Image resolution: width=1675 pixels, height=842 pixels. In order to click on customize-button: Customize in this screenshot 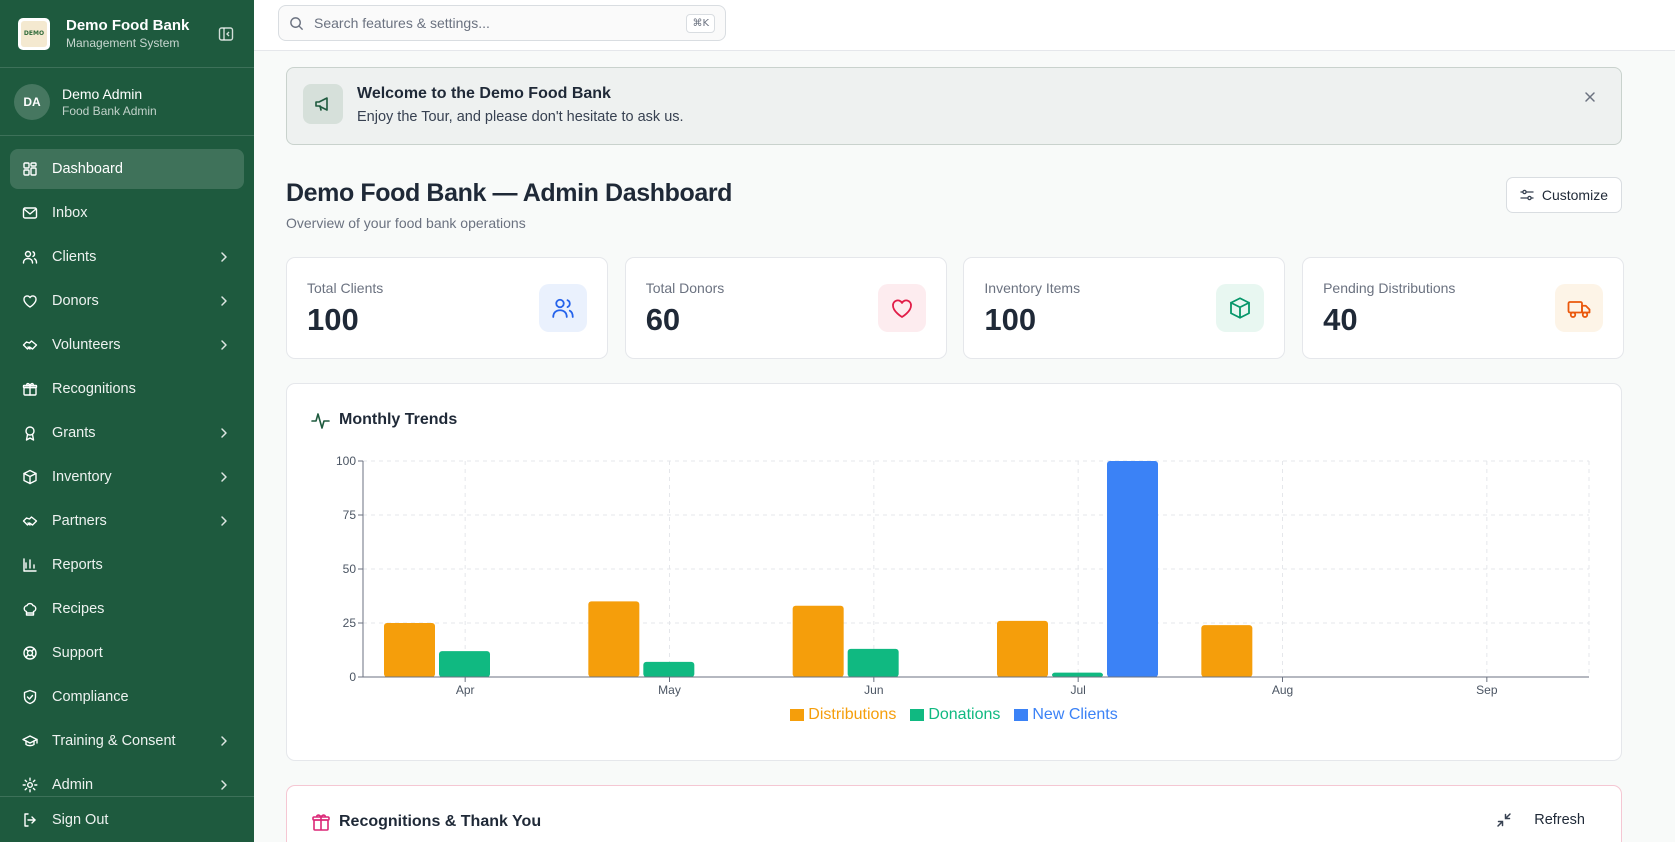, I will do `click(1563, 195)`.